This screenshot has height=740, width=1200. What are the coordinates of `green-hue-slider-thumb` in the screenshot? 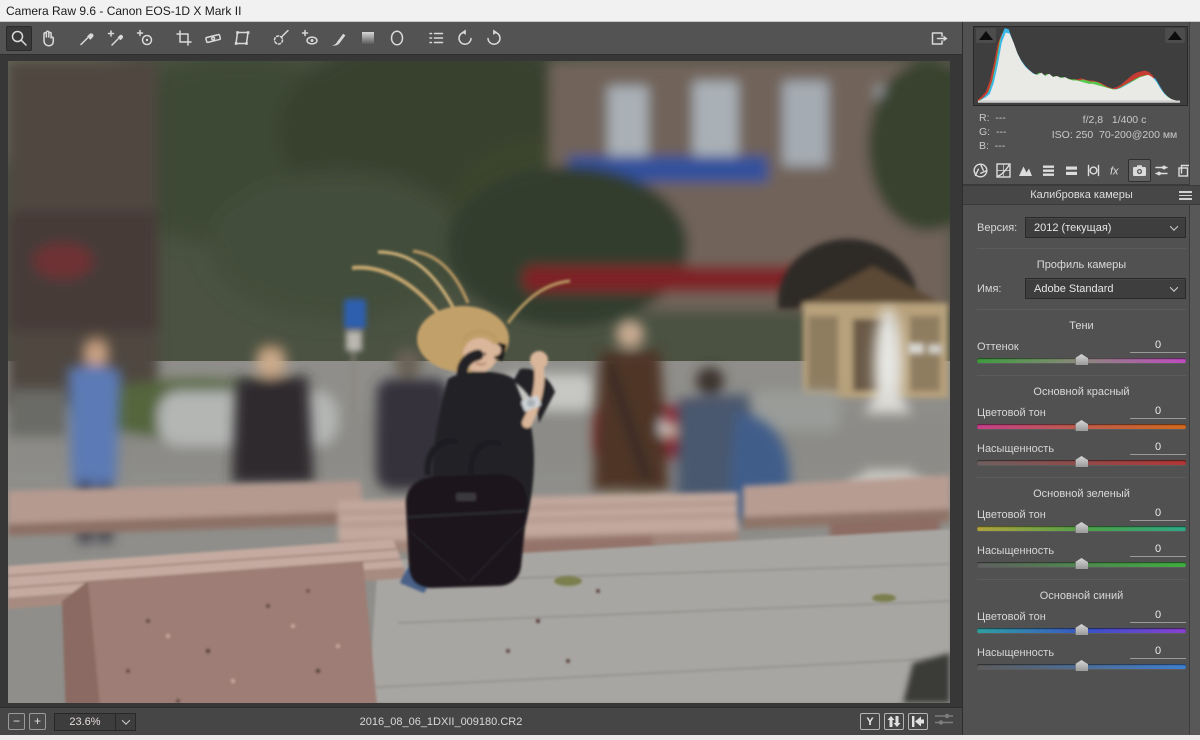 It's located at (1081, 527).